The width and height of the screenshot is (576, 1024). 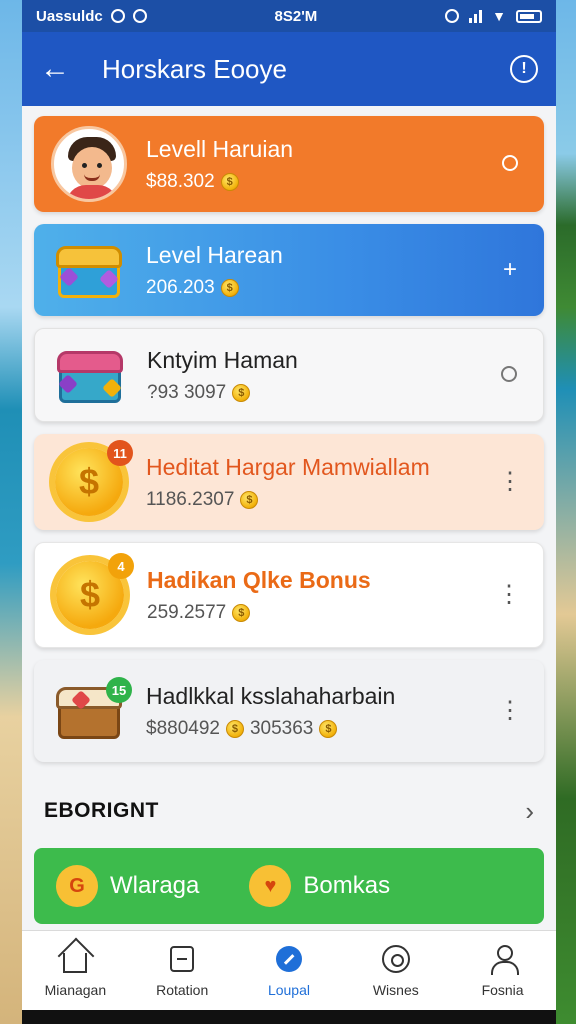 What do you see at coordinates (529, 811) in the screenshot?
I see `chevron-right-icon: ›` at bounding box center [529, 811].